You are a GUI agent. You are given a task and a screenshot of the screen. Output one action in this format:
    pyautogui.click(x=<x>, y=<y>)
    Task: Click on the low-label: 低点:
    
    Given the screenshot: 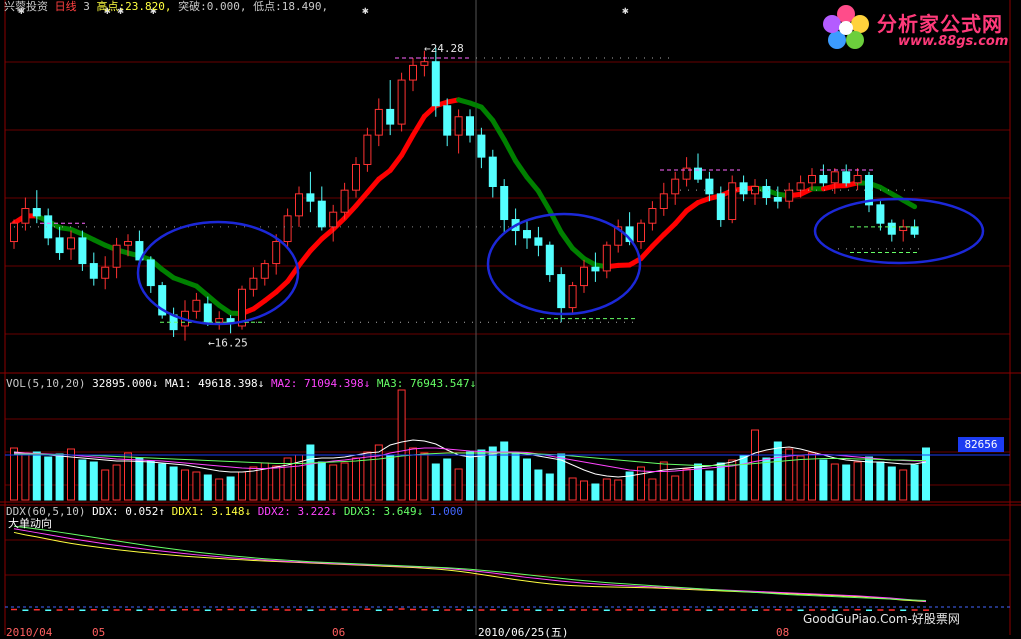 What is the action you would take?
    pyautogui.click(x=267, y=6)
    